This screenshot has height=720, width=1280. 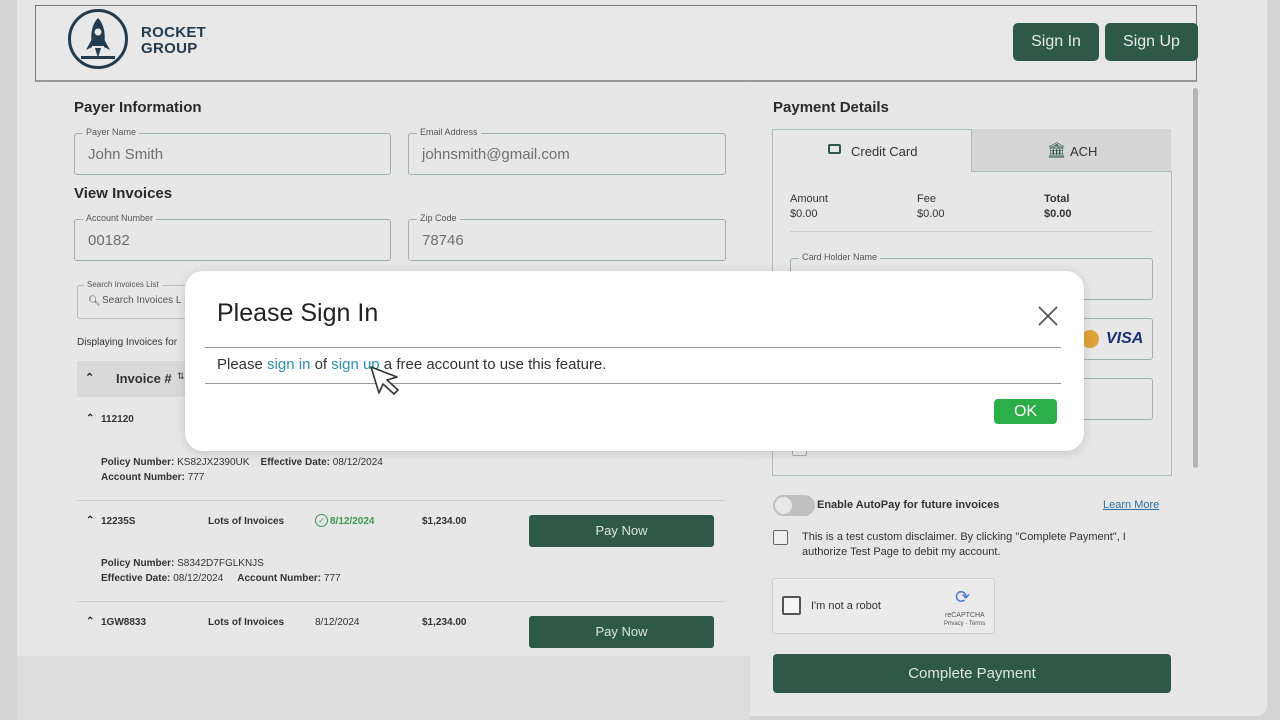 I want to click on invoice-details: Policy Number: S8342D7FGLKNJS, so click(x=182, y=563).